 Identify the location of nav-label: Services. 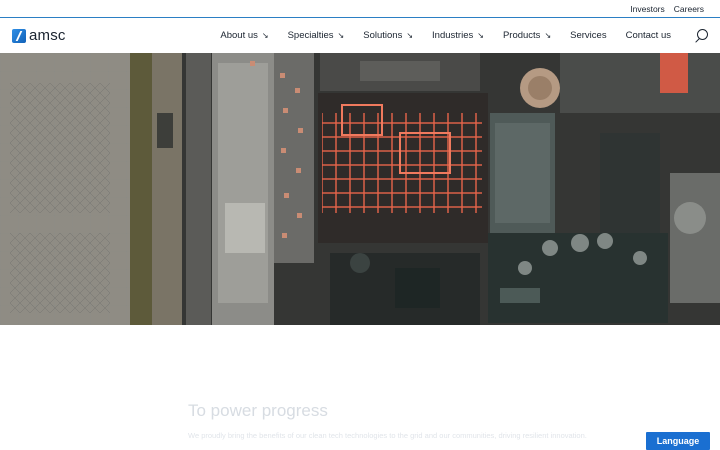
(588, 35).